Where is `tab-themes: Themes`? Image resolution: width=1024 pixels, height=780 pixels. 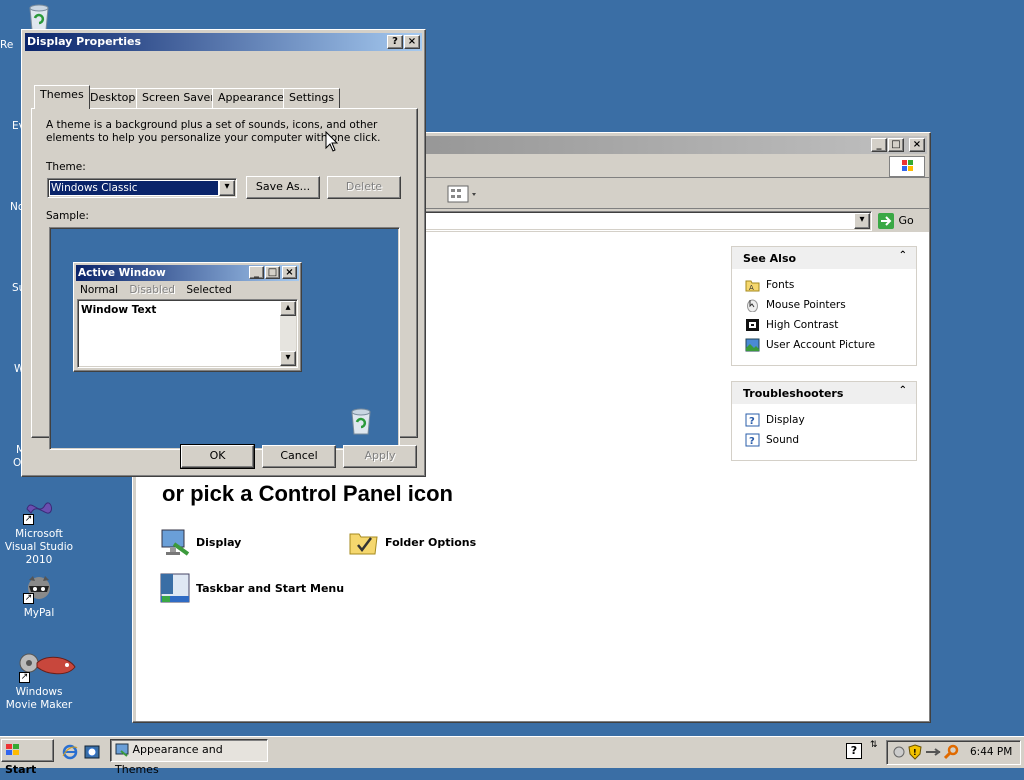
tab-themes: Themes is located at coordinates (62, 97).